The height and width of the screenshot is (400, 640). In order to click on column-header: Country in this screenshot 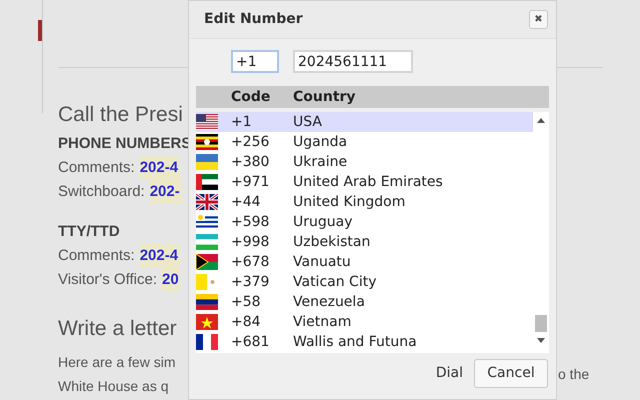, I will do `click(324, 97)`.